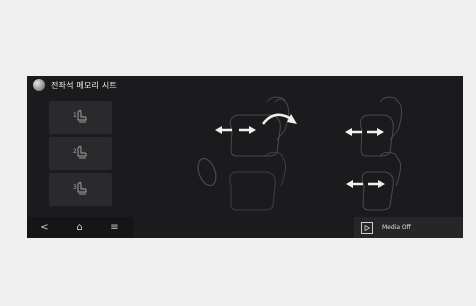  Describe the element at coordinates (75, 115) in the screenshot. I see `memory-slot-number: 1` at that location.